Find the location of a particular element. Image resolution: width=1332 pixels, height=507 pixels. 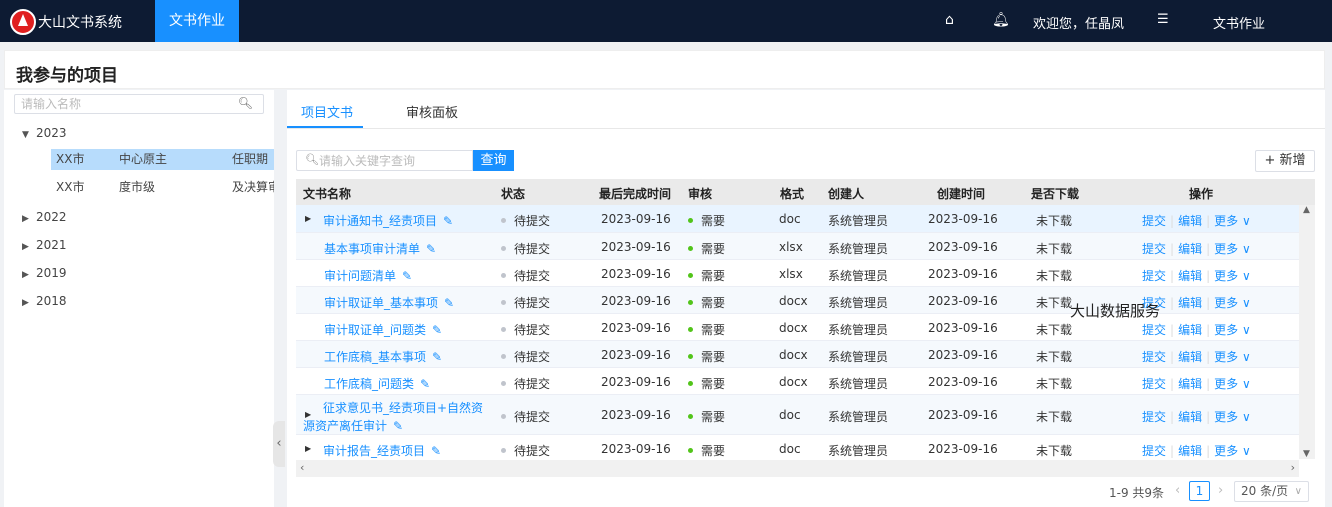

search-icon: 🔍︎ is located at coordinates (245, 103).